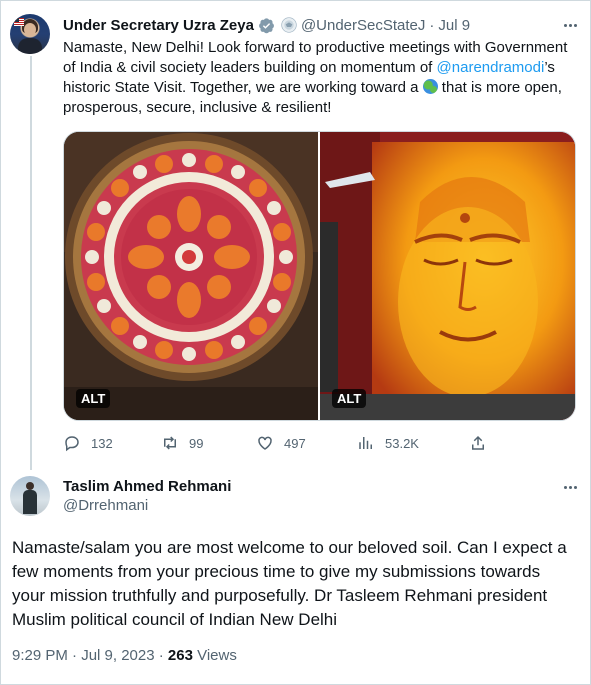  Describe the element at coordinates (88, 443) in the screenshot. I see `reply-button: 132` at that location.